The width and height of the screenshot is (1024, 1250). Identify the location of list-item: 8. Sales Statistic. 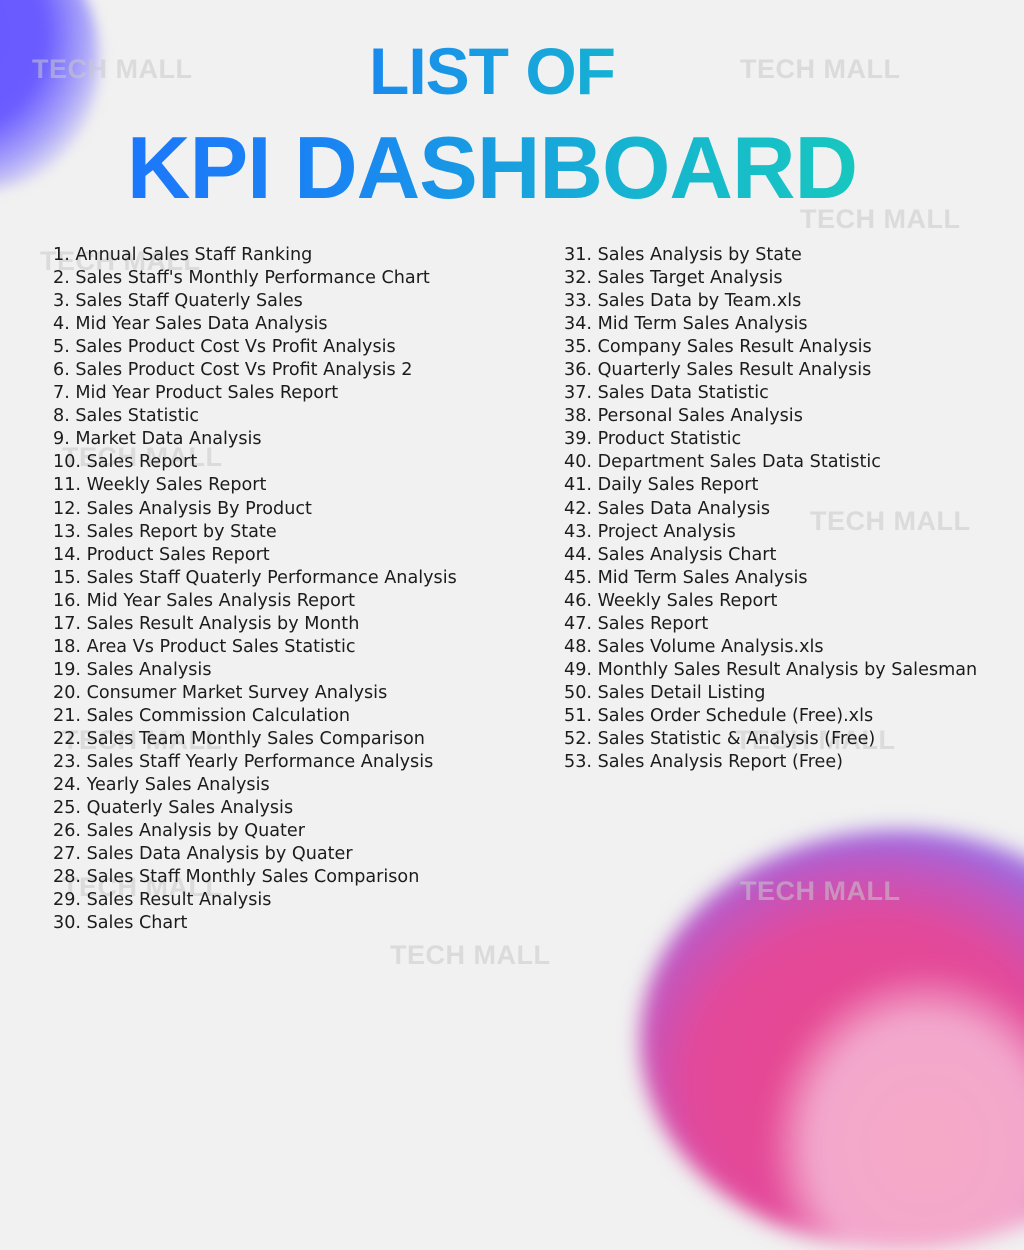
(126, 416).